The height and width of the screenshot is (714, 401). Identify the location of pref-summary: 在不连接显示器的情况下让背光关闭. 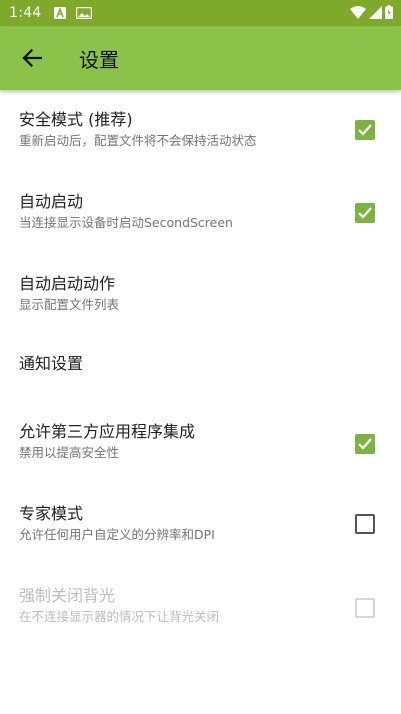
(119, 616).